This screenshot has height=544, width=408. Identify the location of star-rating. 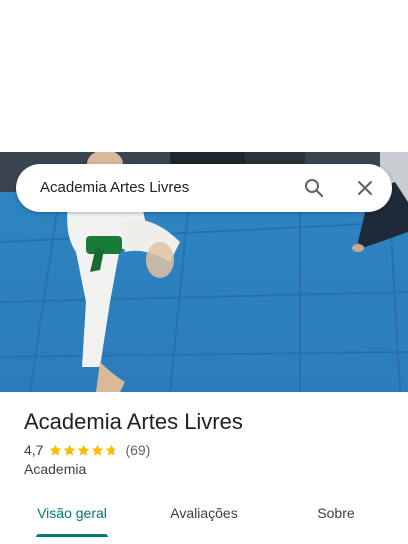
(84, 450).